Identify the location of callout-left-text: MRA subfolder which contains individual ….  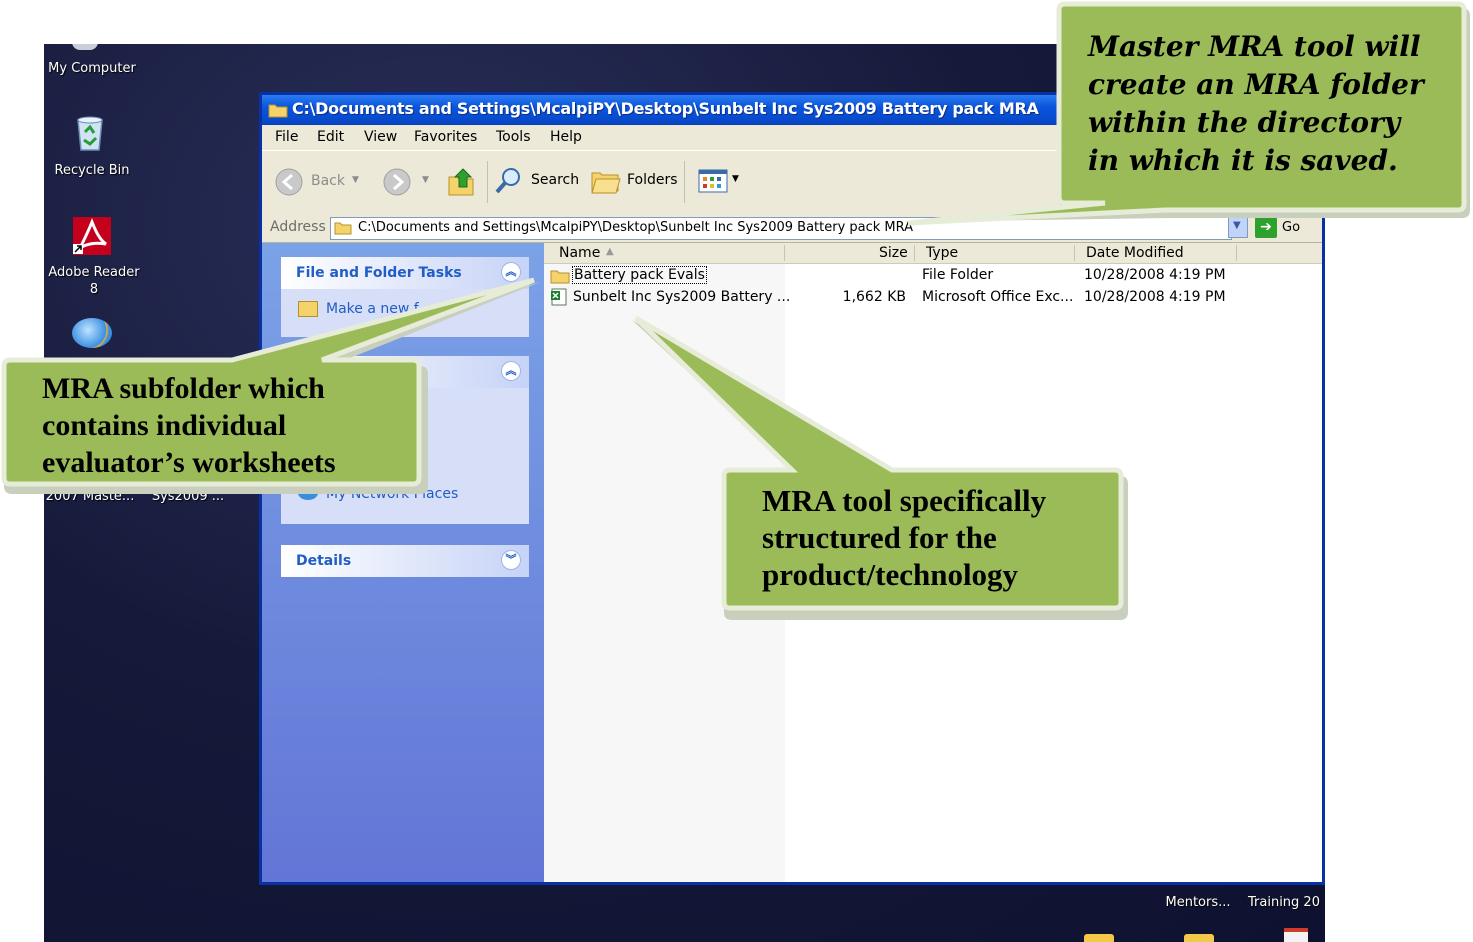
(189, 425).